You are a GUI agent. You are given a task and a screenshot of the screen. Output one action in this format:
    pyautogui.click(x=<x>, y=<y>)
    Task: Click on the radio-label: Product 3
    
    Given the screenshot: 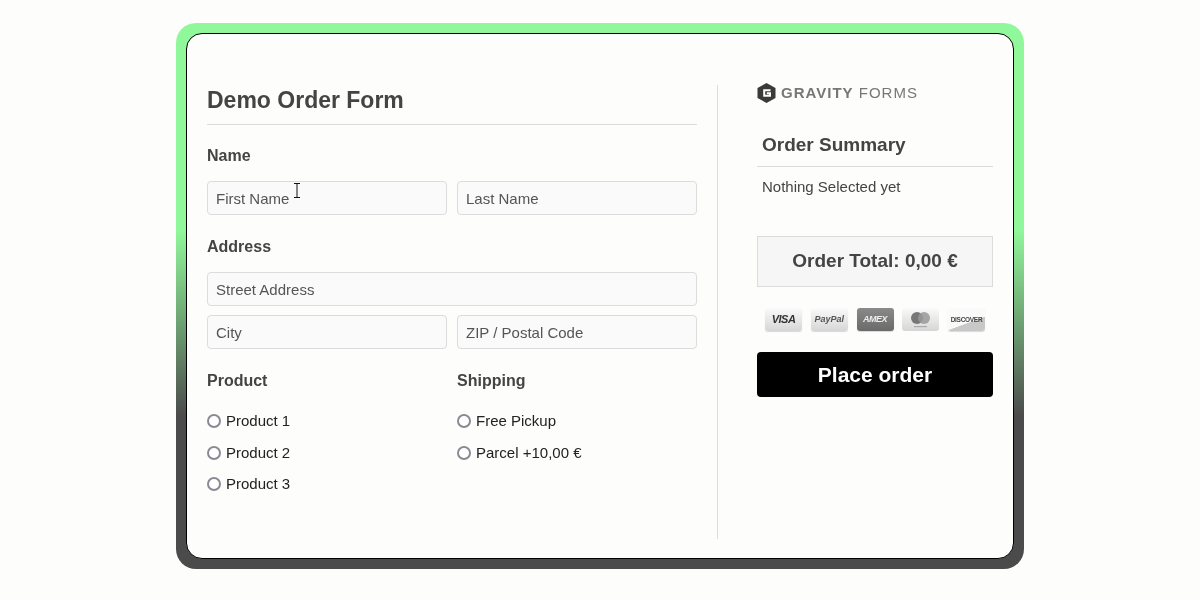 What is the action you would take?
    pyautogui.click(x=258, y=484)
    